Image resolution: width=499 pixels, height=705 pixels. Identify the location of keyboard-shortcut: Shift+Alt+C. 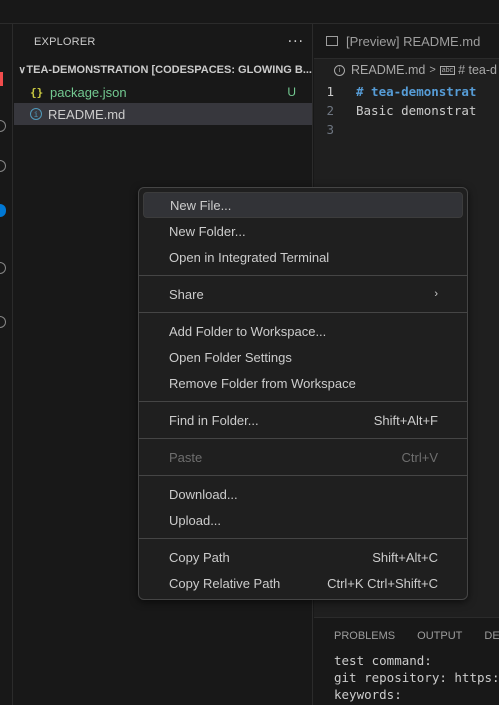
(405, 557).